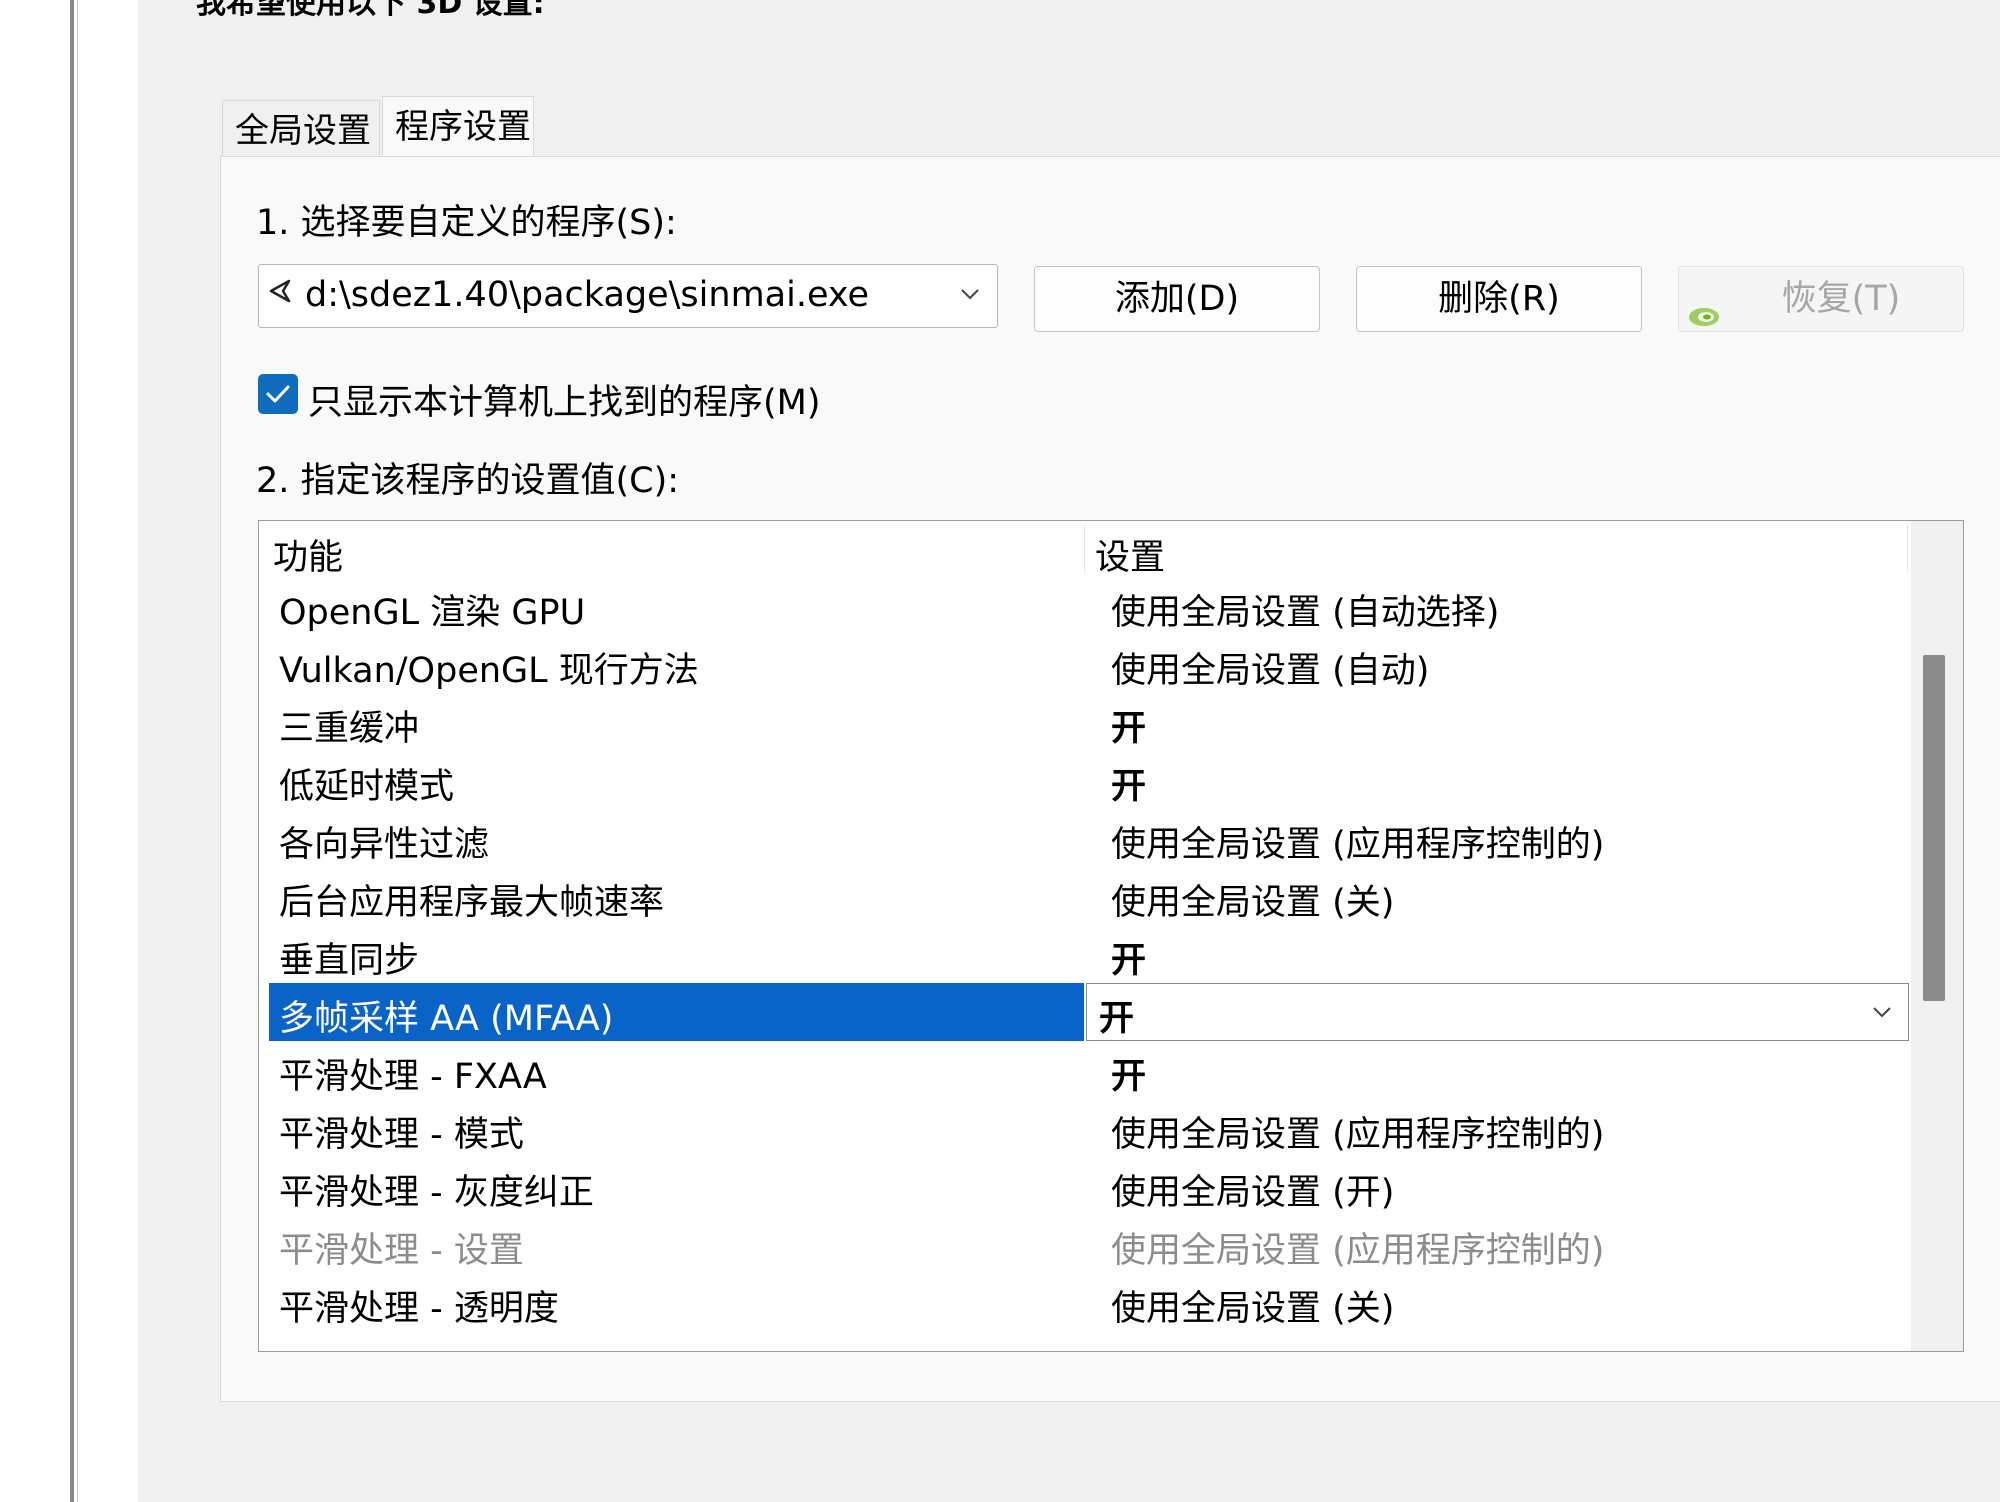  Describe the element at coordinates (436, 1193) in the screenshot. I see `feature-name: 平滑处理 - 灰度纠正` at that location.